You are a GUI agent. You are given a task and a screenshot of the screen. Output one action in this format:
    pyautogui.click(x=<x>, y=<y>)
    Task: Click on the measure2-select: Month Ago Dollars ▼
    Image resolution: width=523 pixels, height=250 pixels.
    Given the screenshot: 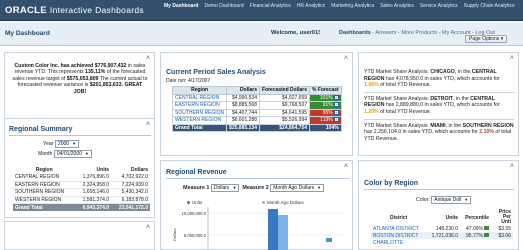 What is the action you would take?
    pyautogui.click(x=297, y=188)
    